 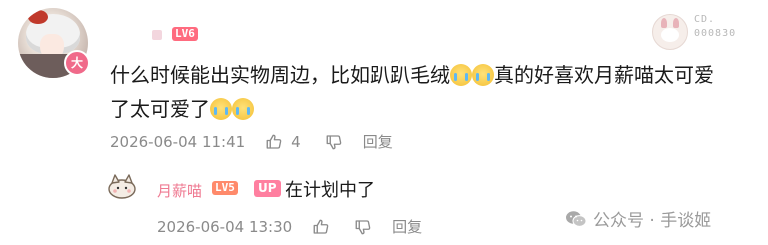 What do you see at coordinates (179, 190) in the screenshot?
I see `reply-author-name: 月薪喵` at bounding box center [179, 190].